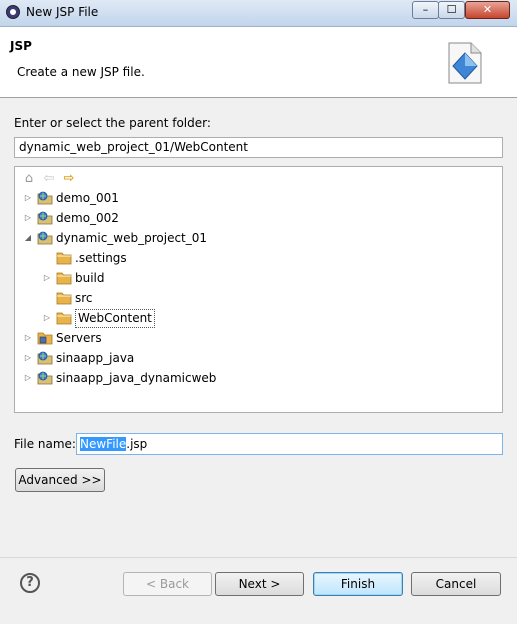 This screenshot has width=517, height=624. I want to click on servers-folder-icon, so click(45, 338).